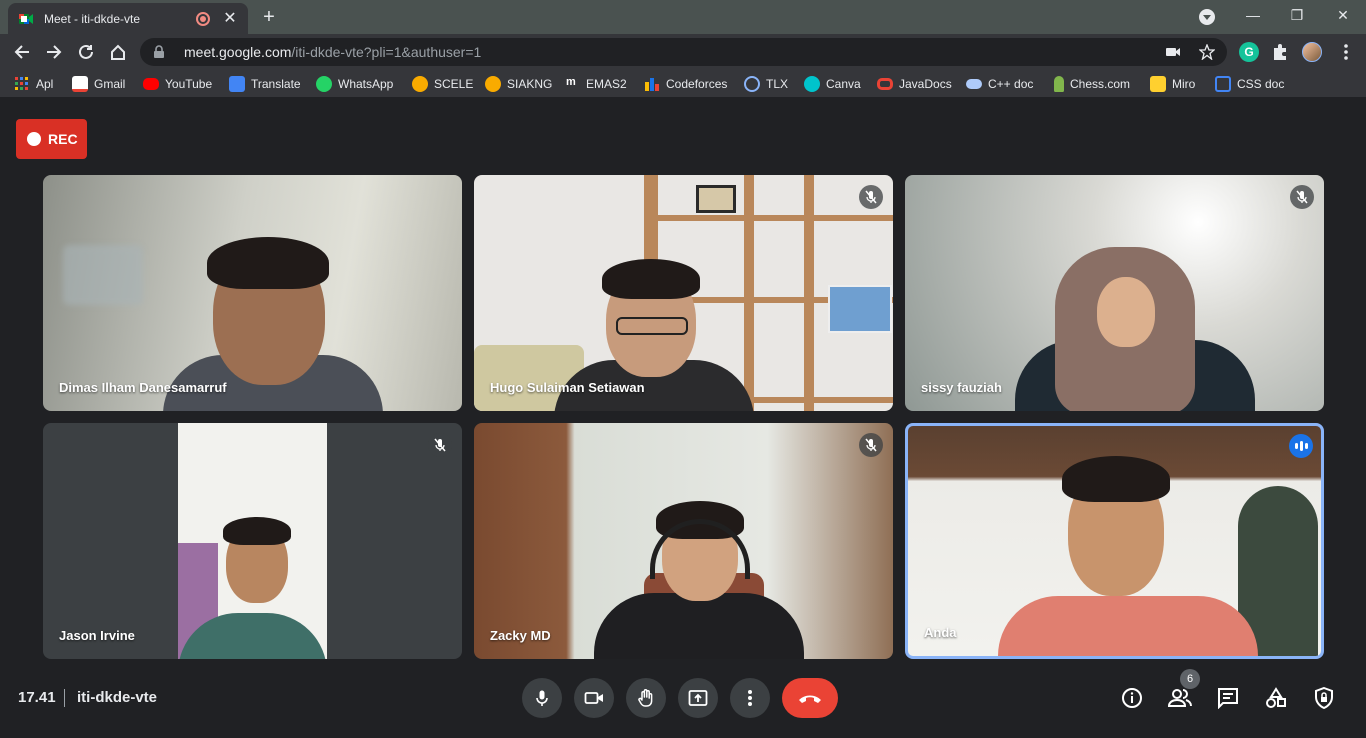  I want to click on bookmark-gmail: Gmail, so click(98, 84).